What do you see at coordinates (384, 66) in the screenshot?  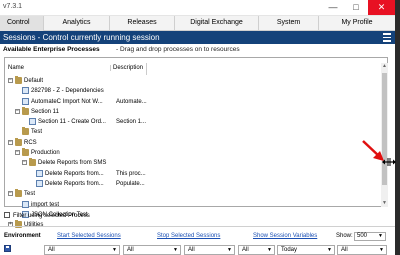 I see `scroll-up-icon: ▲` at bounding box center [384, 66].